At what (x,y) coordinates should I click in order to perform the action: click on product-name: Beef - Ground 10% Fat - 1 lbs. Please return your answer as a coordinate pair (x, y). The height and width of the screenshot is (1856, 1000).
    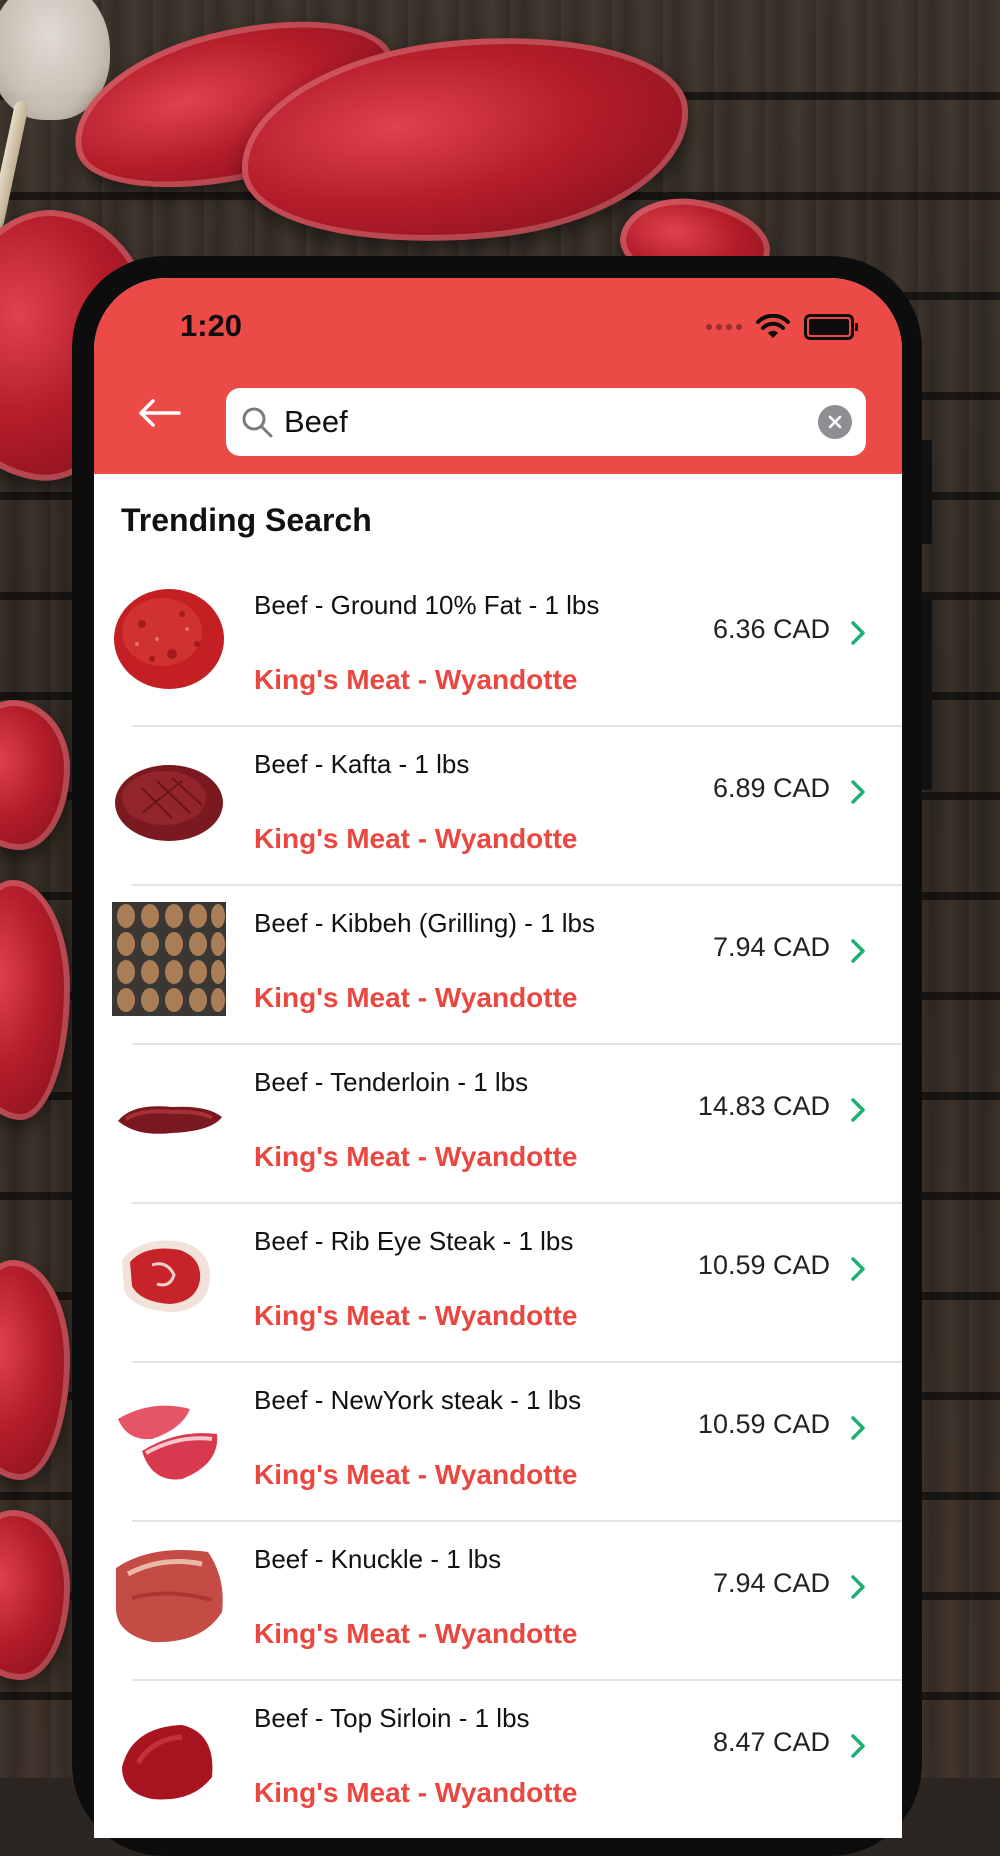
    Looking at the image, I should click on (427, 605).